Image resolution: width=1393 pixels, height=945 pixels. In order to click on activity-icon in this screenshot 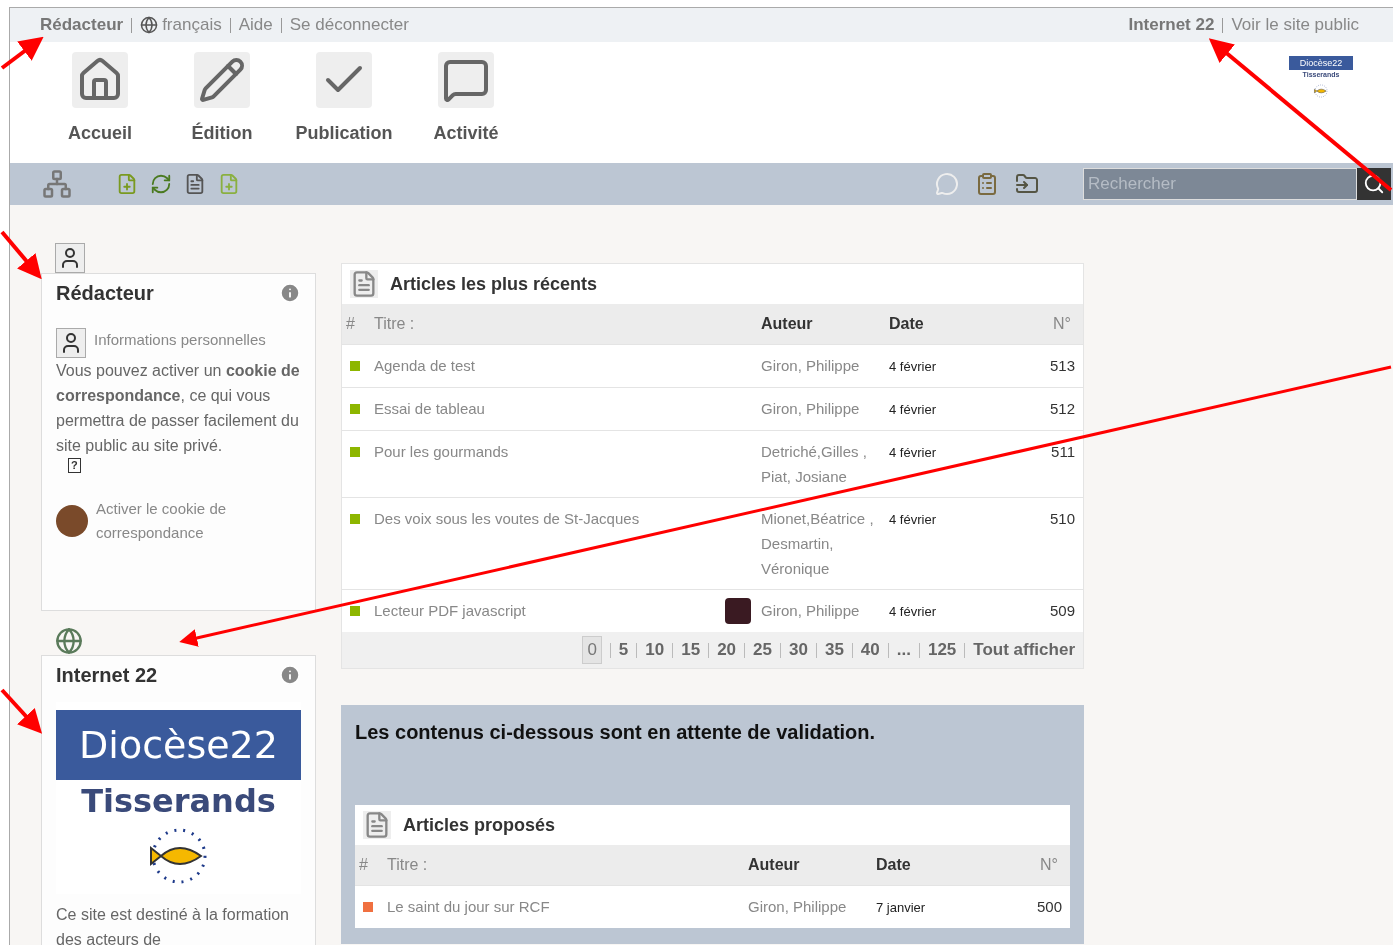, I will do `click(466, 80)`.